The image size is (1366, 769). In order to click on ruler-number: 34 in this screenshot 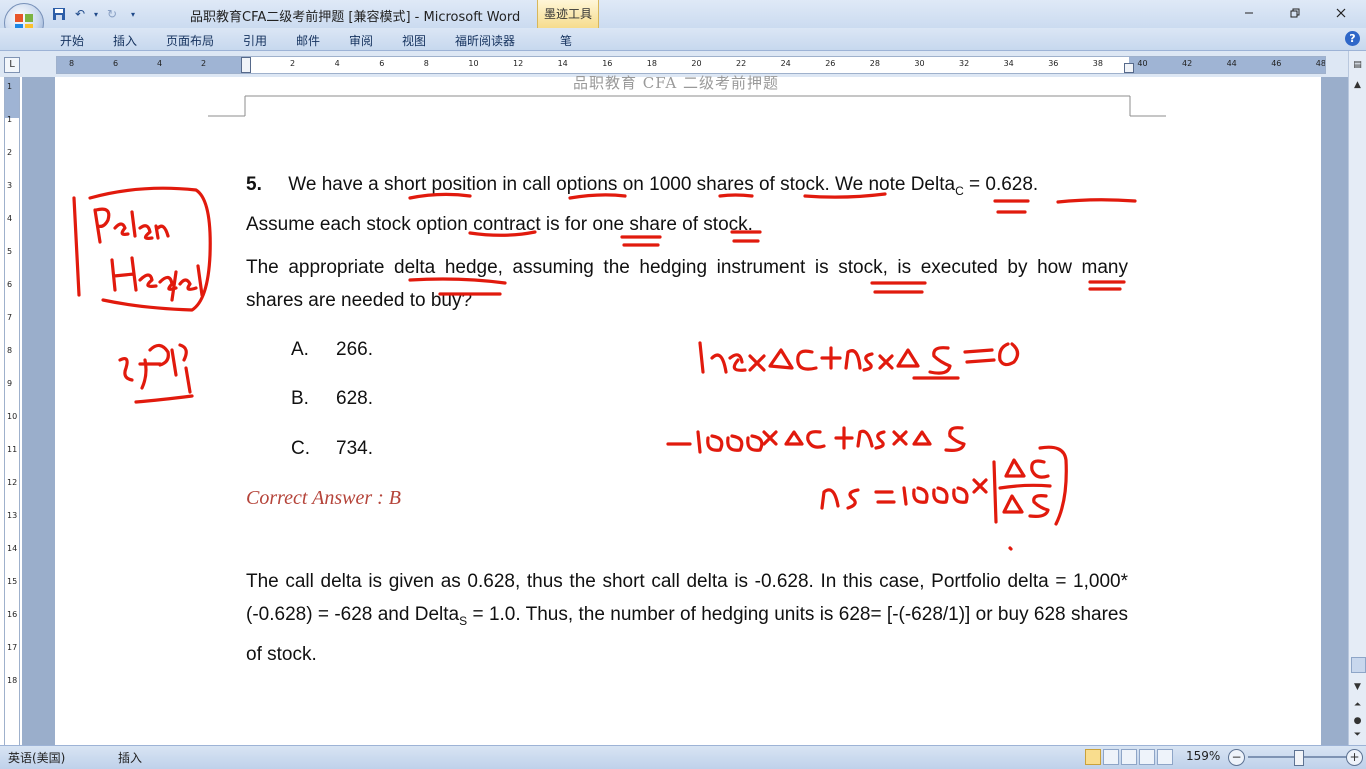, I will do `click(1008, 63)`.